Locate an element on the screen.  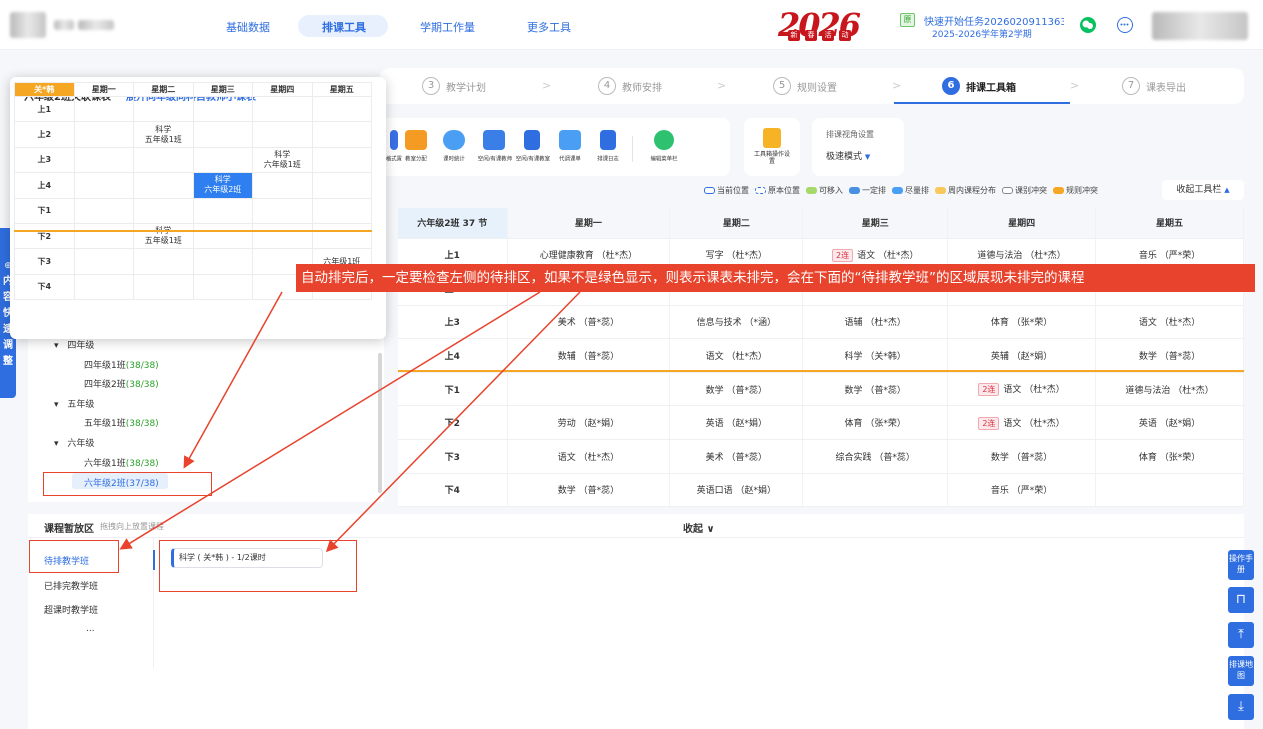
download-icon: ⤓ is located at coordinates (1241, 707).